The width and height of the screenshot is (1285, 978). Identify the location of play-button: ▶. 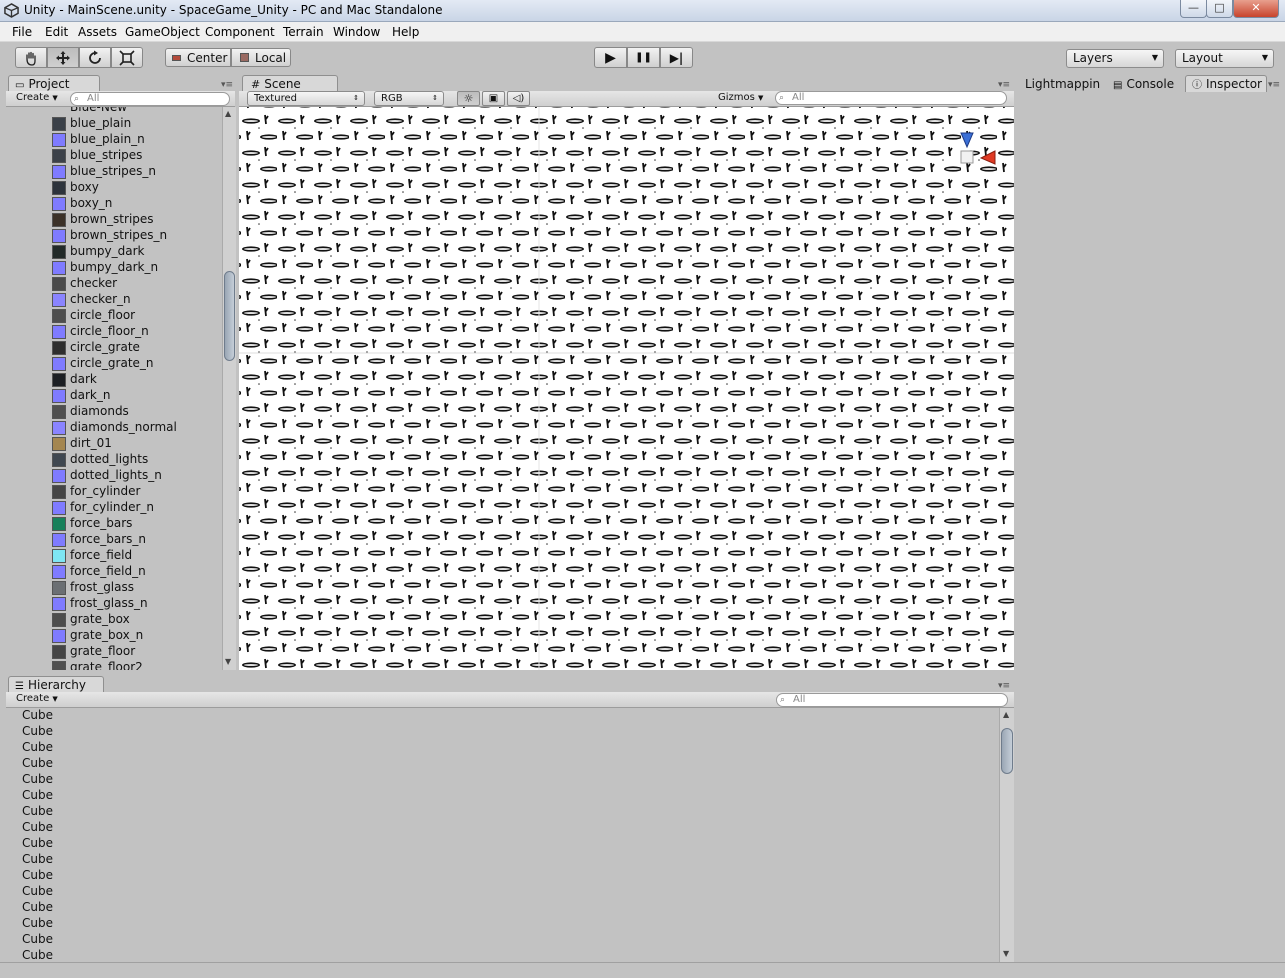
(610, 57).